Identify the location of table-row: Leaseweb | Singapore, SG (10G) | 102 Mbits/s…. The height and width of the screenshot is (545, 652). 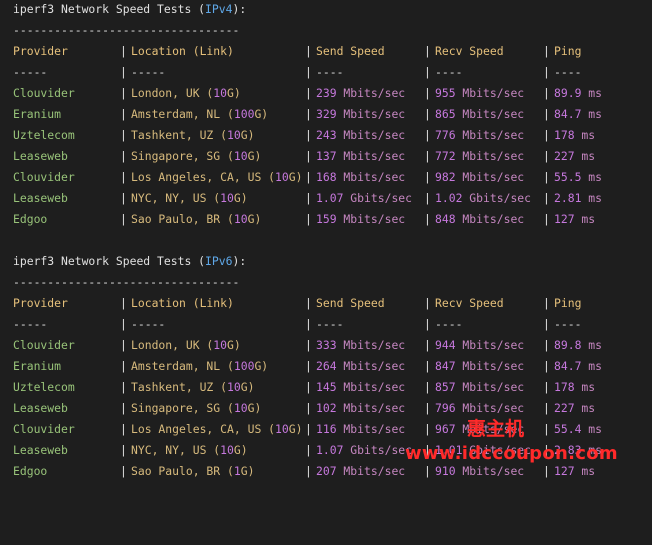
(326, 408).